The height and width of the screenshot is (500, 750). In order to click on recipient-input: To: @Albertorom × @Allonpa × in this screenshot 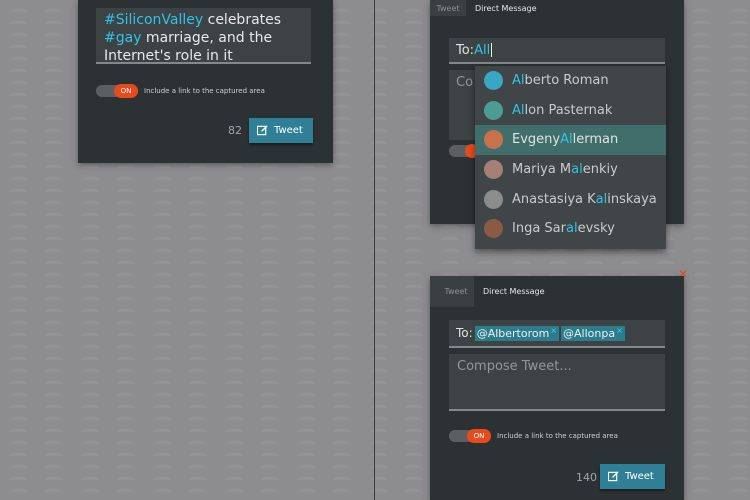, I will do `click(557, 334)`.